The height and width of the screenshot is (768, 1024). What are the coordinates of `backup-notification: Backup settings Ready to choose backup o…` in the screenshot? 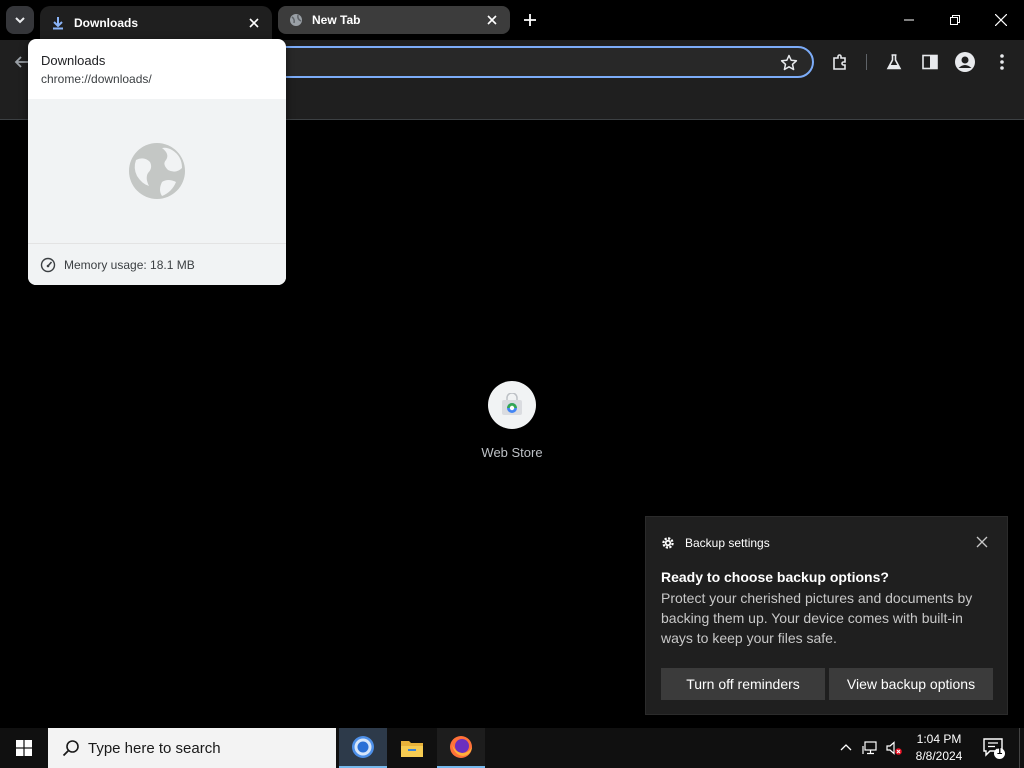 It's located at (826, 615).